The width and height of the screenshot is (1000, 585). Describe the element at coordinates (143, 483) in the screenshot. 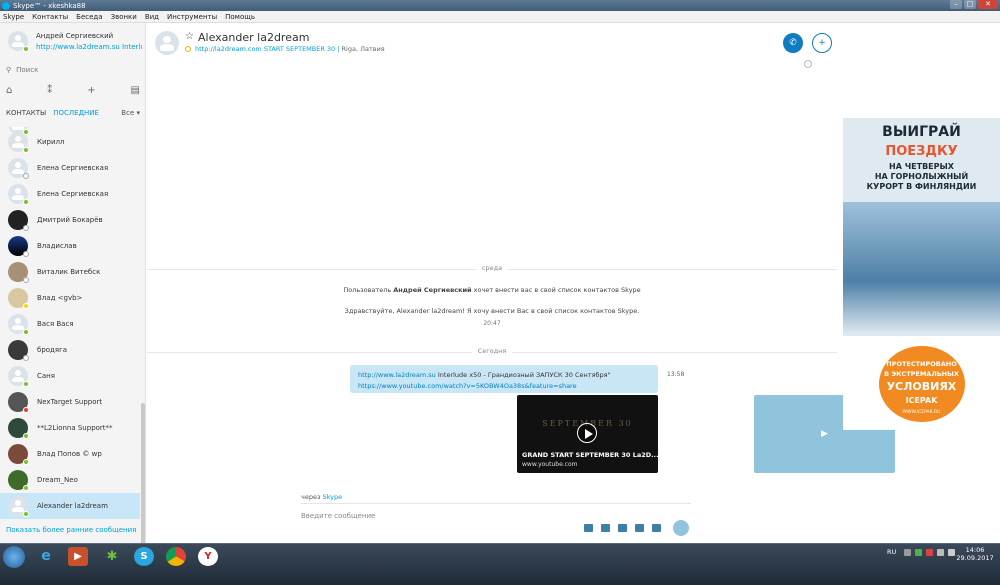

I see `contact-list-scrollbar` at that location.